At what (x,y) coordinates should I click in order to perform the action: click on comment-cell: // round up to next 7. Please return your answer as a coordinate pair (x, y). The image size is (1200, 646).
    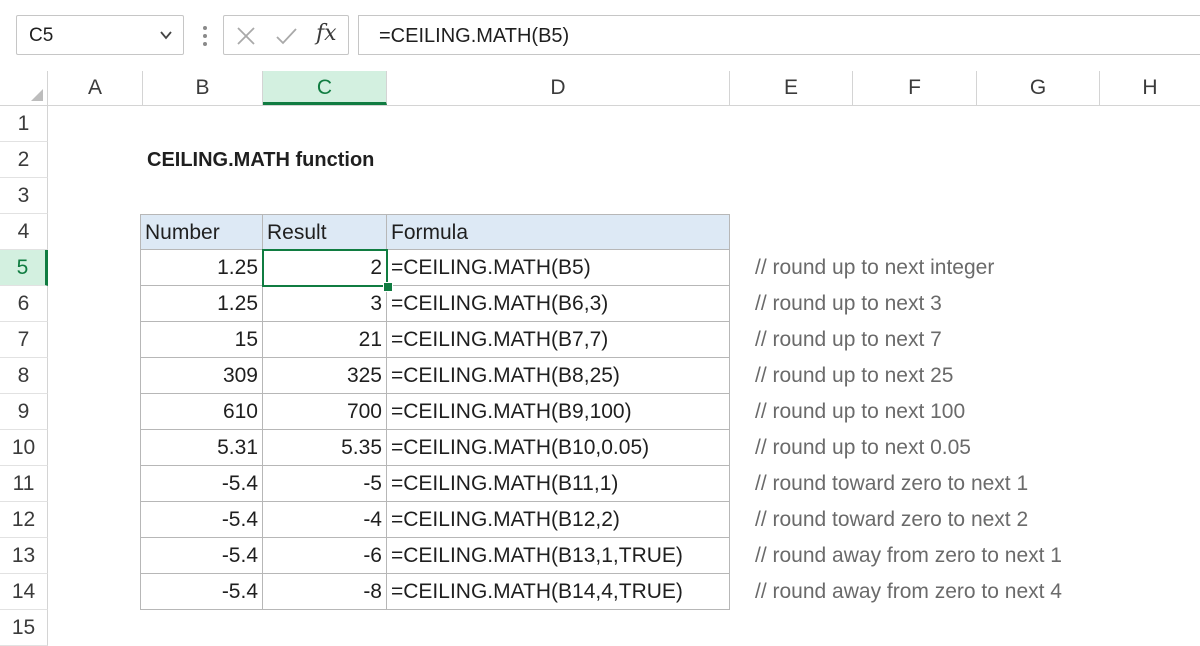
    Looking at the image, I should click on (848, 340).